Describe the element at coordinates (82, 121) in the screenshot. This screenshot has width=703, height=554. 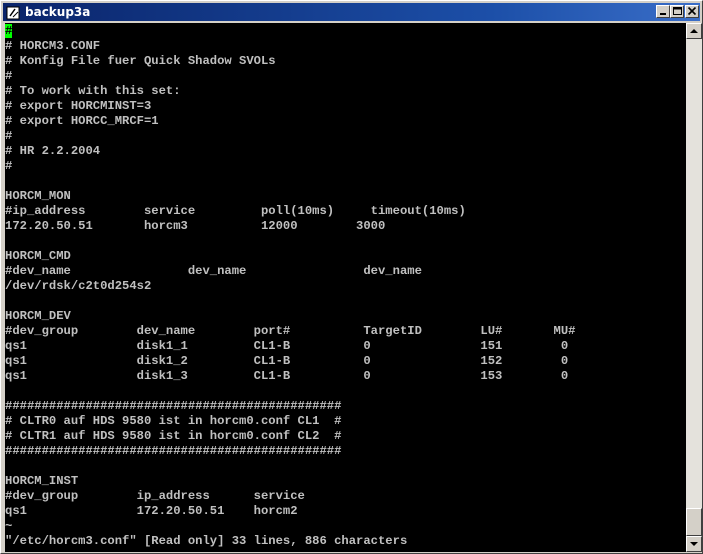
I see `terminal-line: # export HORCC_MRCF=1` at that location.